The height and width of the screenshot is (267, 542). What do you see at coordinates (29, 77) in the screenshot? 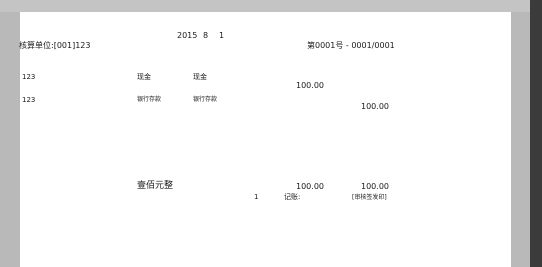
I see `entry-1-summary: 123` at bounding box center [29, 77].